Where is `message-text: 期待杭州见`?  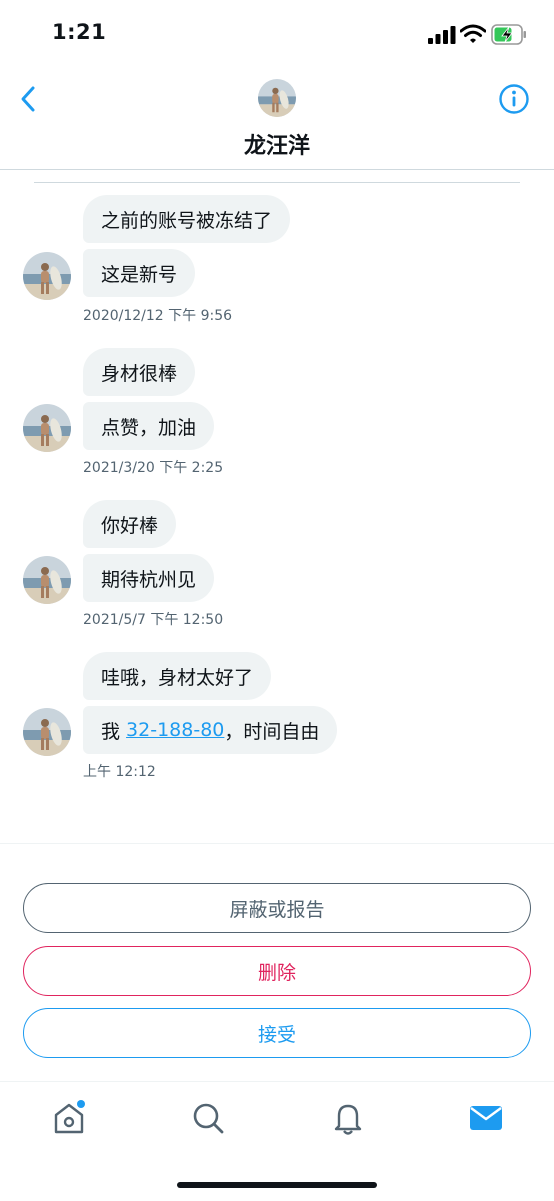
message-text: 期待杭州见 is located at coordinates (149, 579).